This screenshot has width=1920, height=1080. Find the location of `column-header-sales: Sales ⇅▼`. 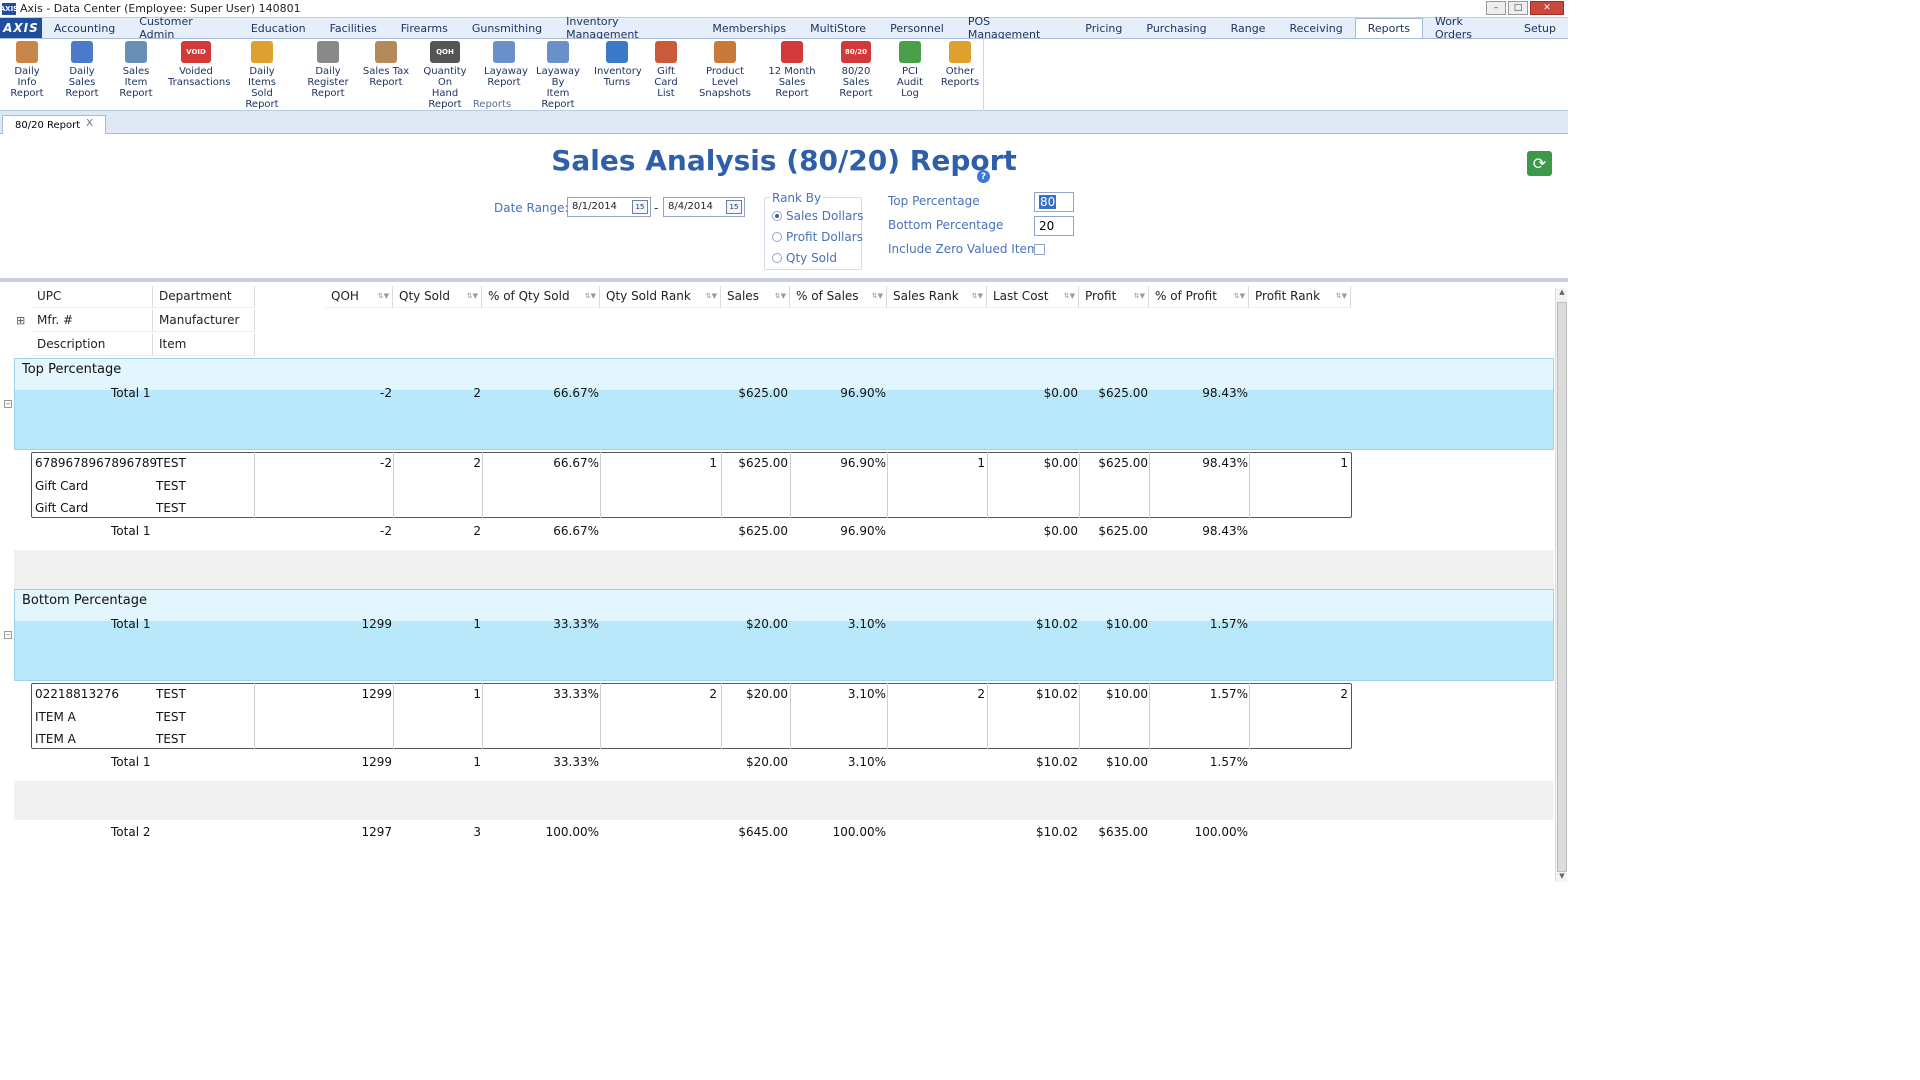

column-header-sales: Sales ⇅▼ is located at coordinates (755, 297).